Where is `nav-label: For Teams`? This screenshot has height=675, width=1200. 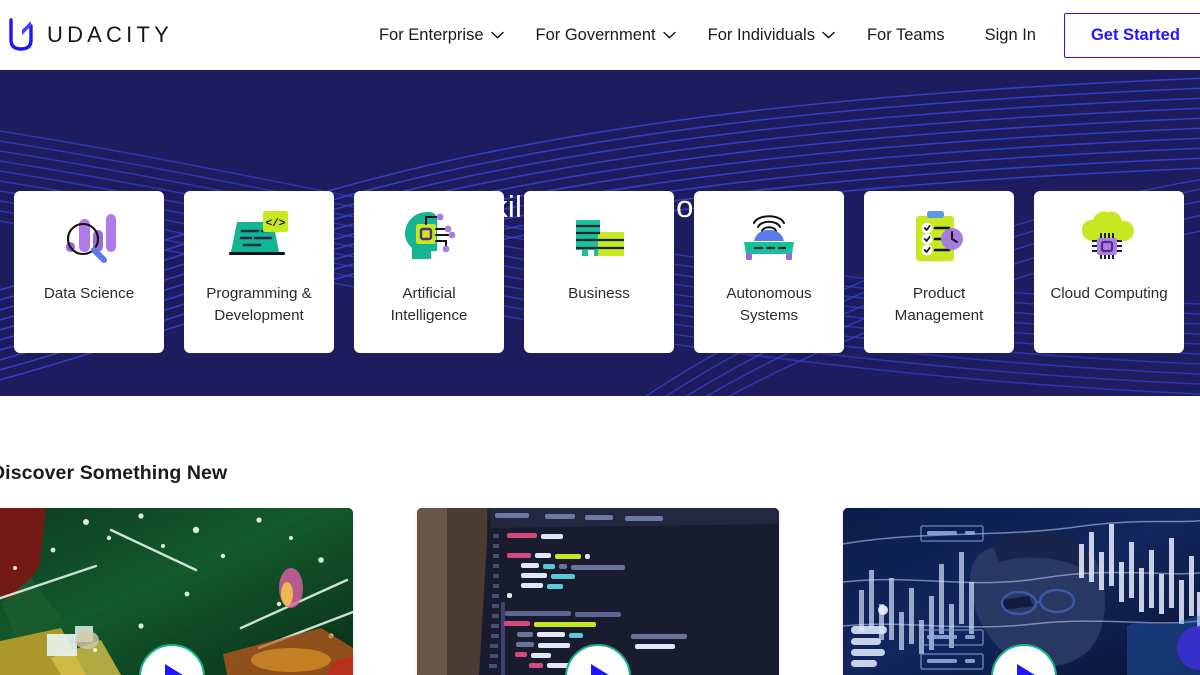
nav-label: For Teams is located at coordinates (905, 34).